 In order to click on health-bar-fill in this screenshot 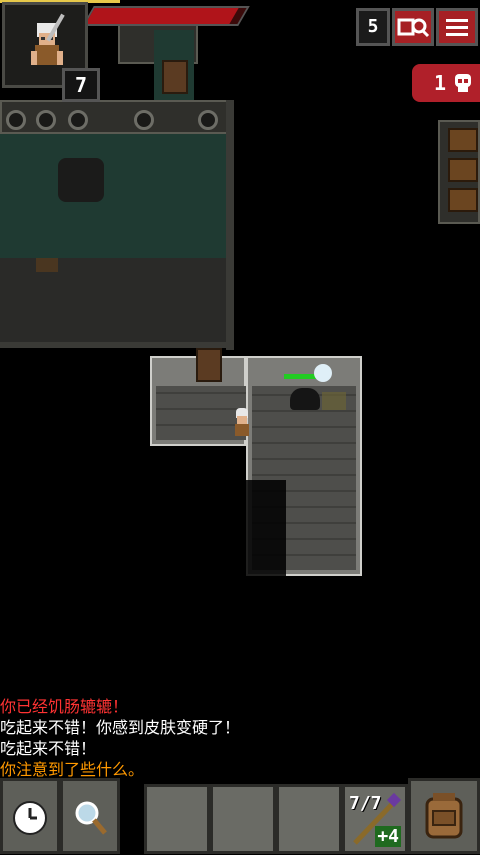, I will do `click(162, 16)`.